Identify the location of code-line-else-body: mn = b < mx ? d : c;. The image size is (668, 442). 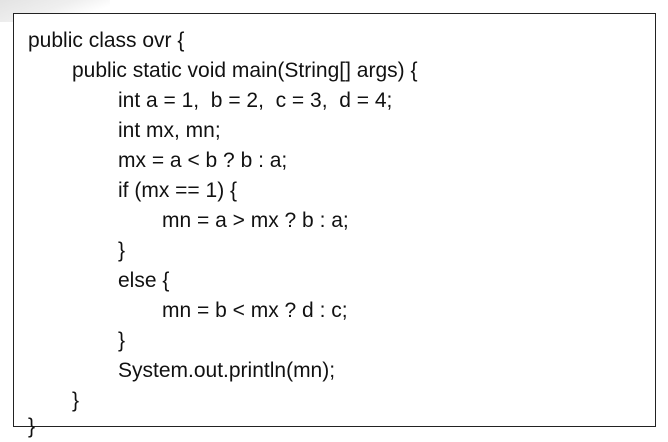
(255, 310).